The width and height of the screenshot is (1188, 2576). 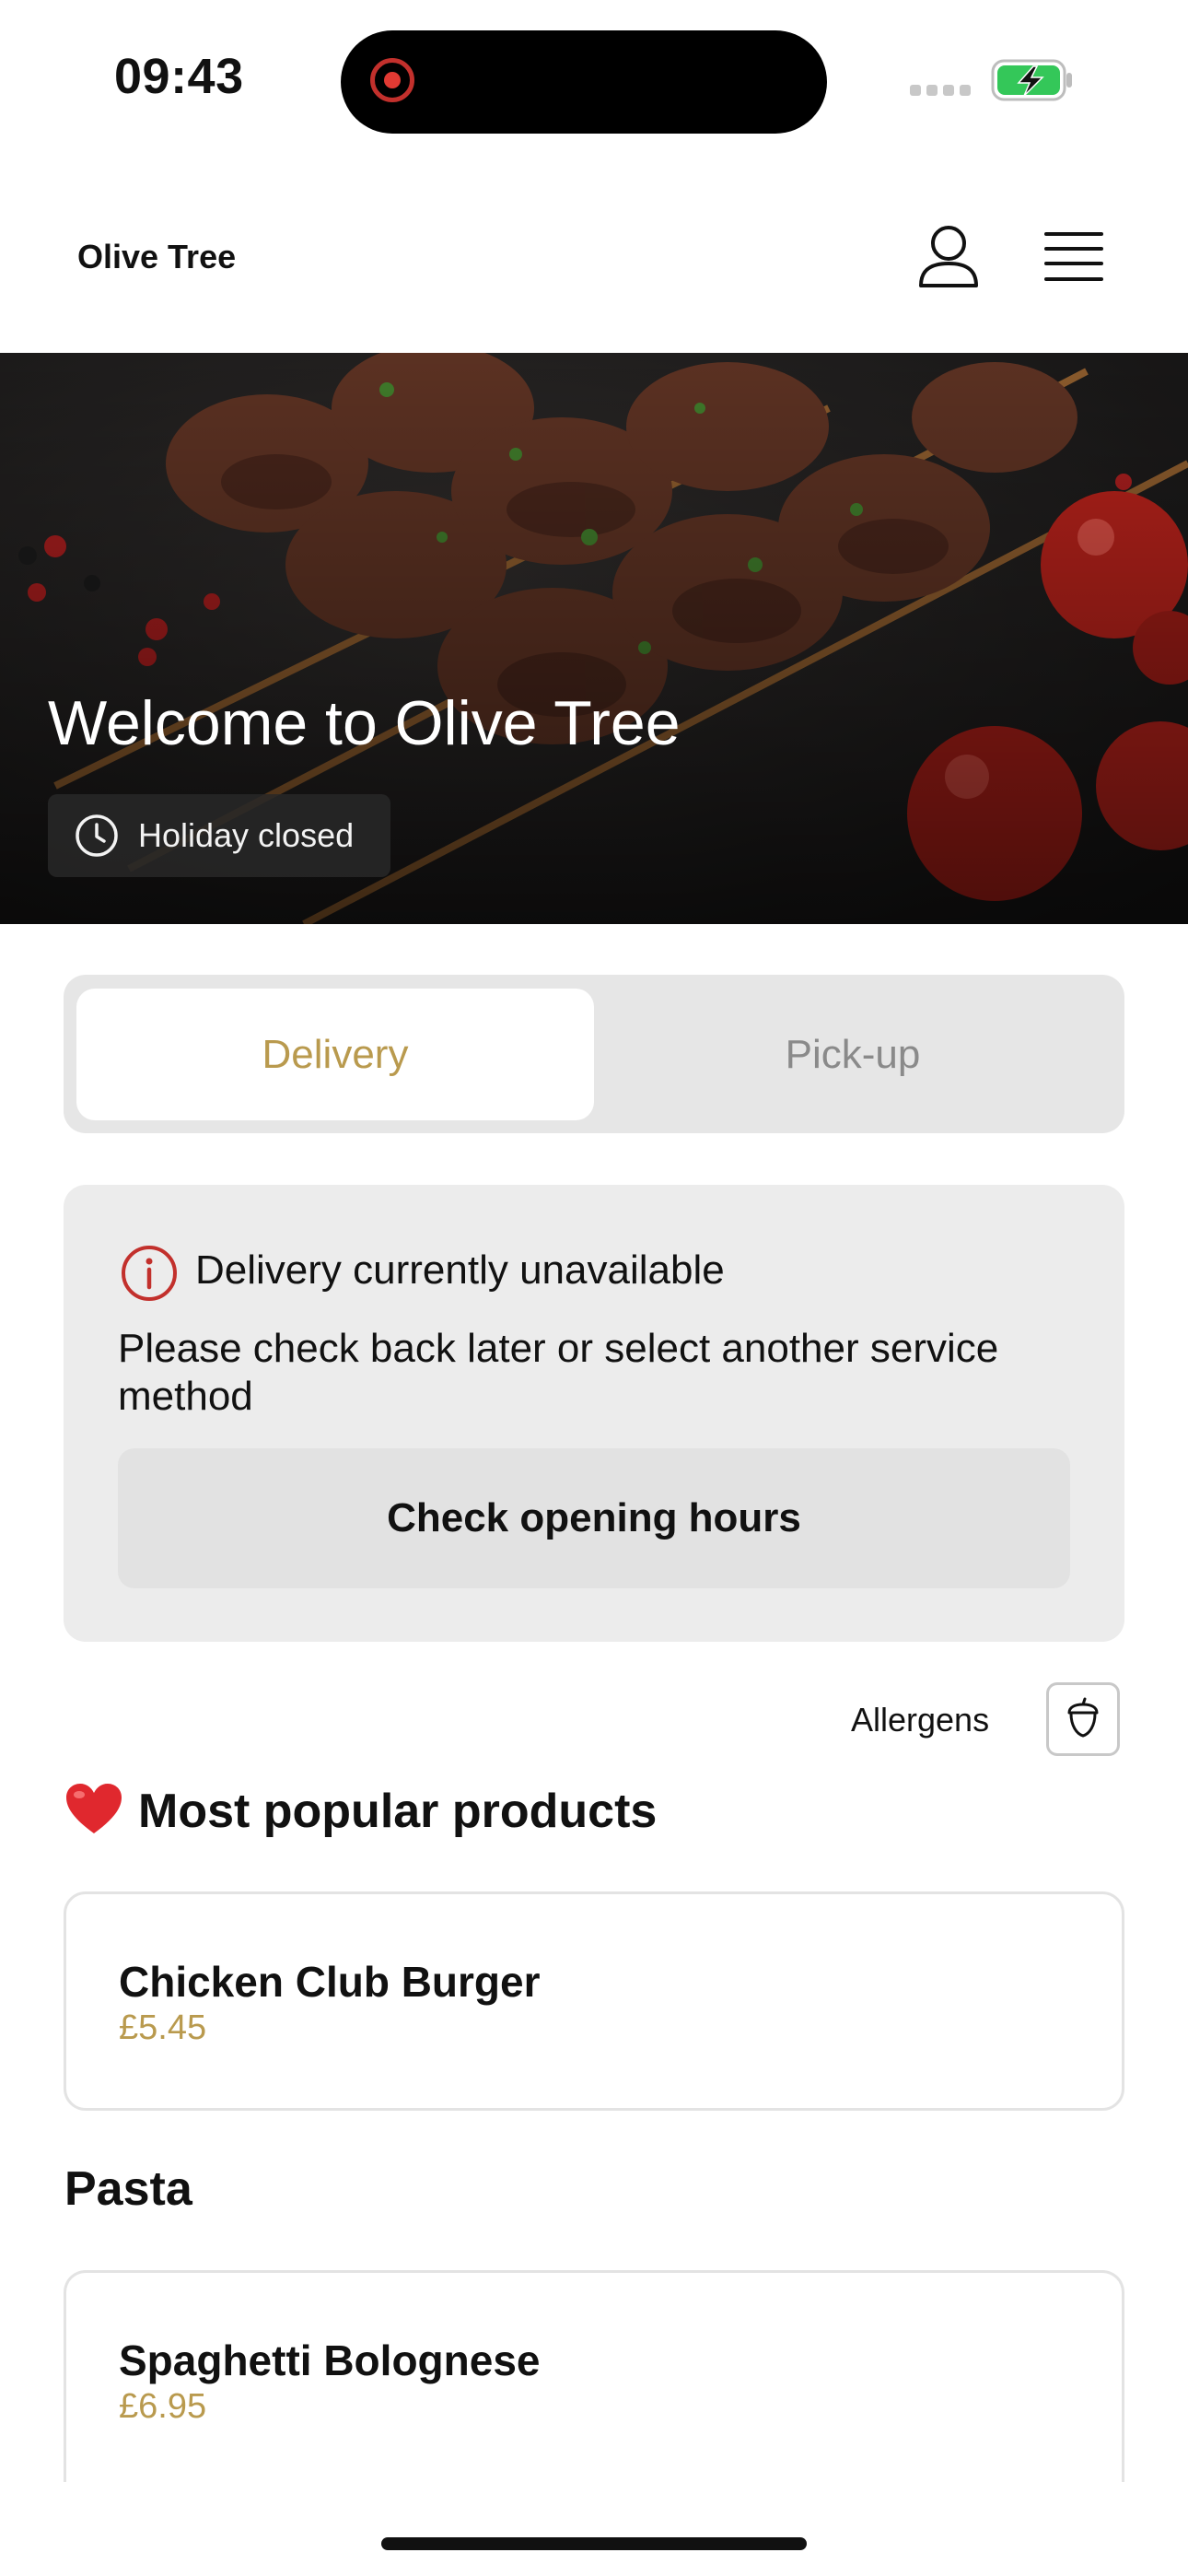 I want to click on allergens-button, so click(x=1083, y=1719).